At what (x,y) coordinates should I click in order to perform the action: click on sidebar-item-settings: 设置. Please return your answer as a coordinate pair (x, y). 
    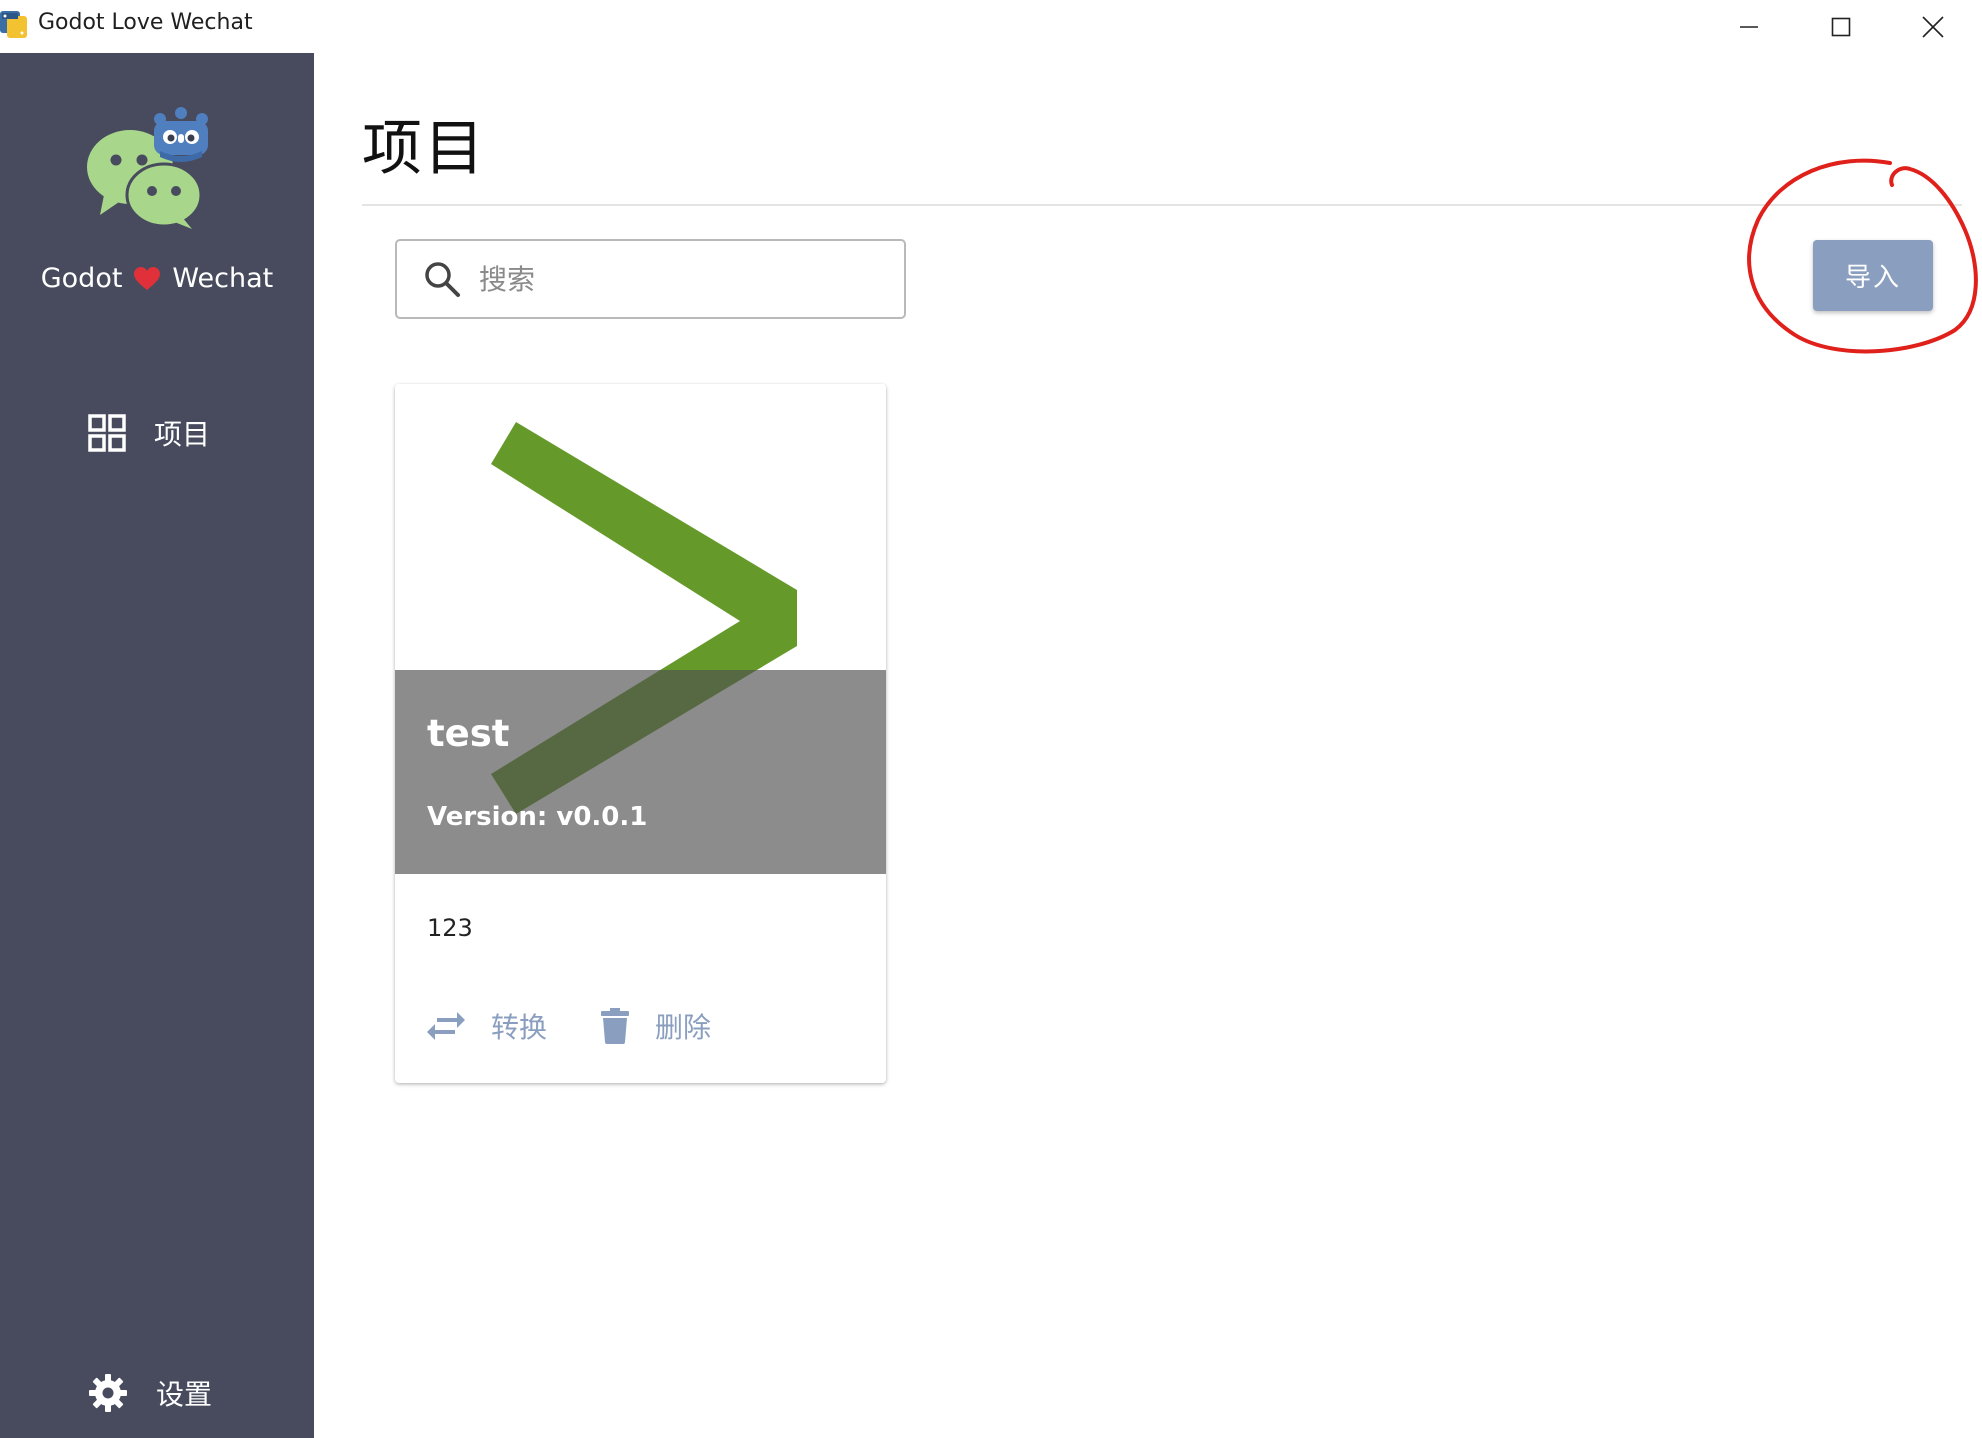
    Looking at the image, I should click on (150, 1393).